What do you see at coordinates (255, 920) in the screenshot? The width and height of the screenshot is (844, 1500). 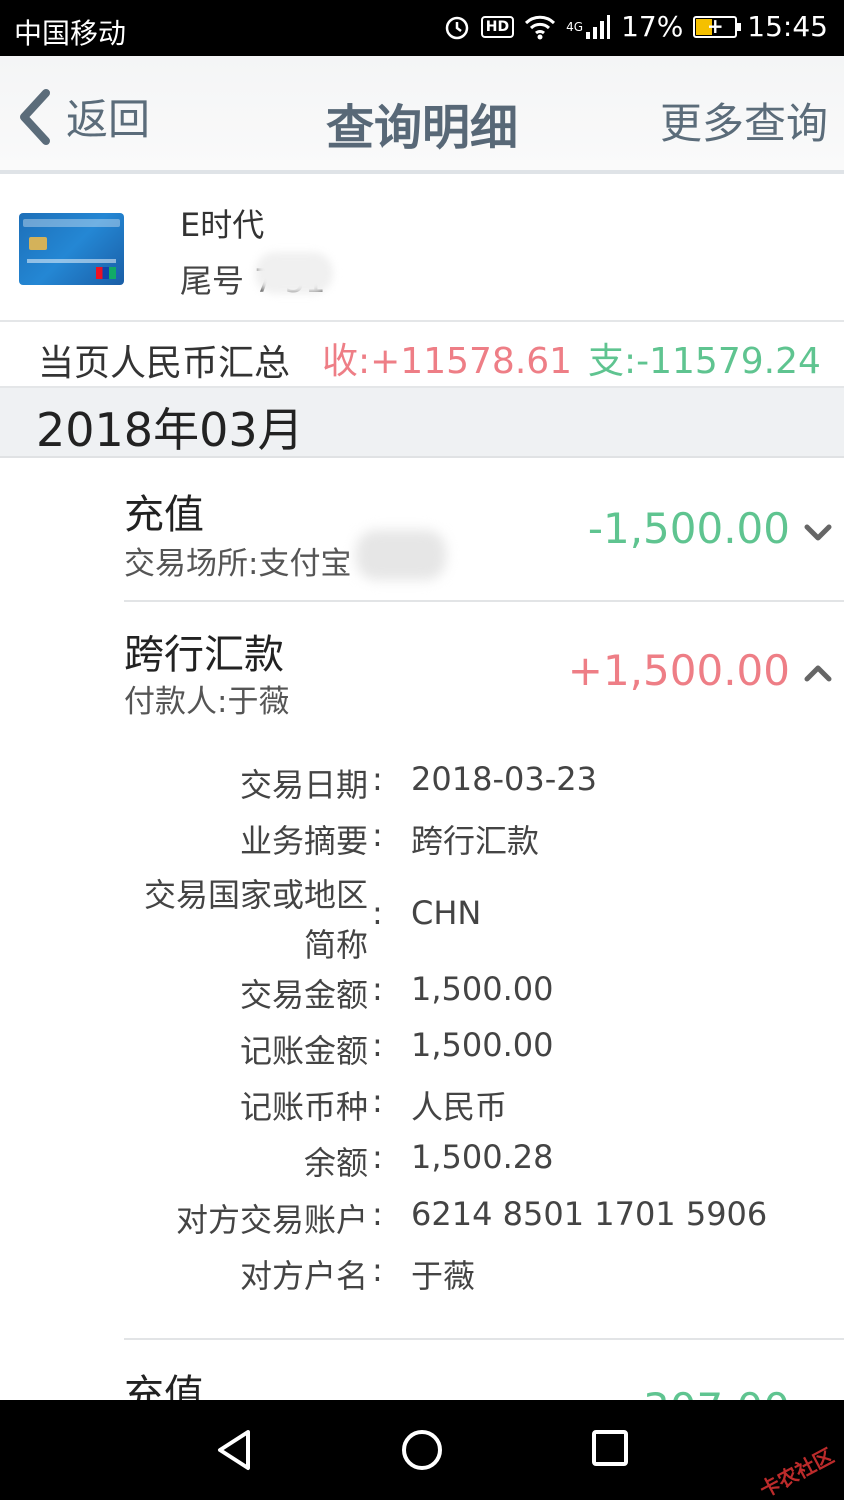 I see `detail-label: 交易国家或地区简称` at bounding box center [255, 920].